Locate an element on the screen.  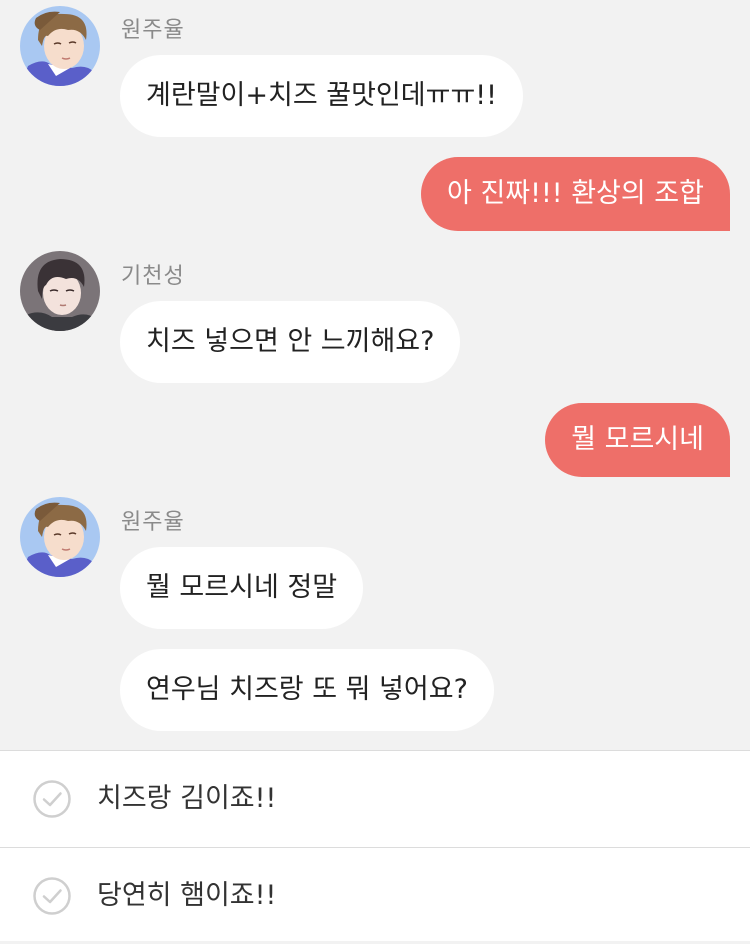
sender-name: 기천성 is located at coordinates (153, 276).